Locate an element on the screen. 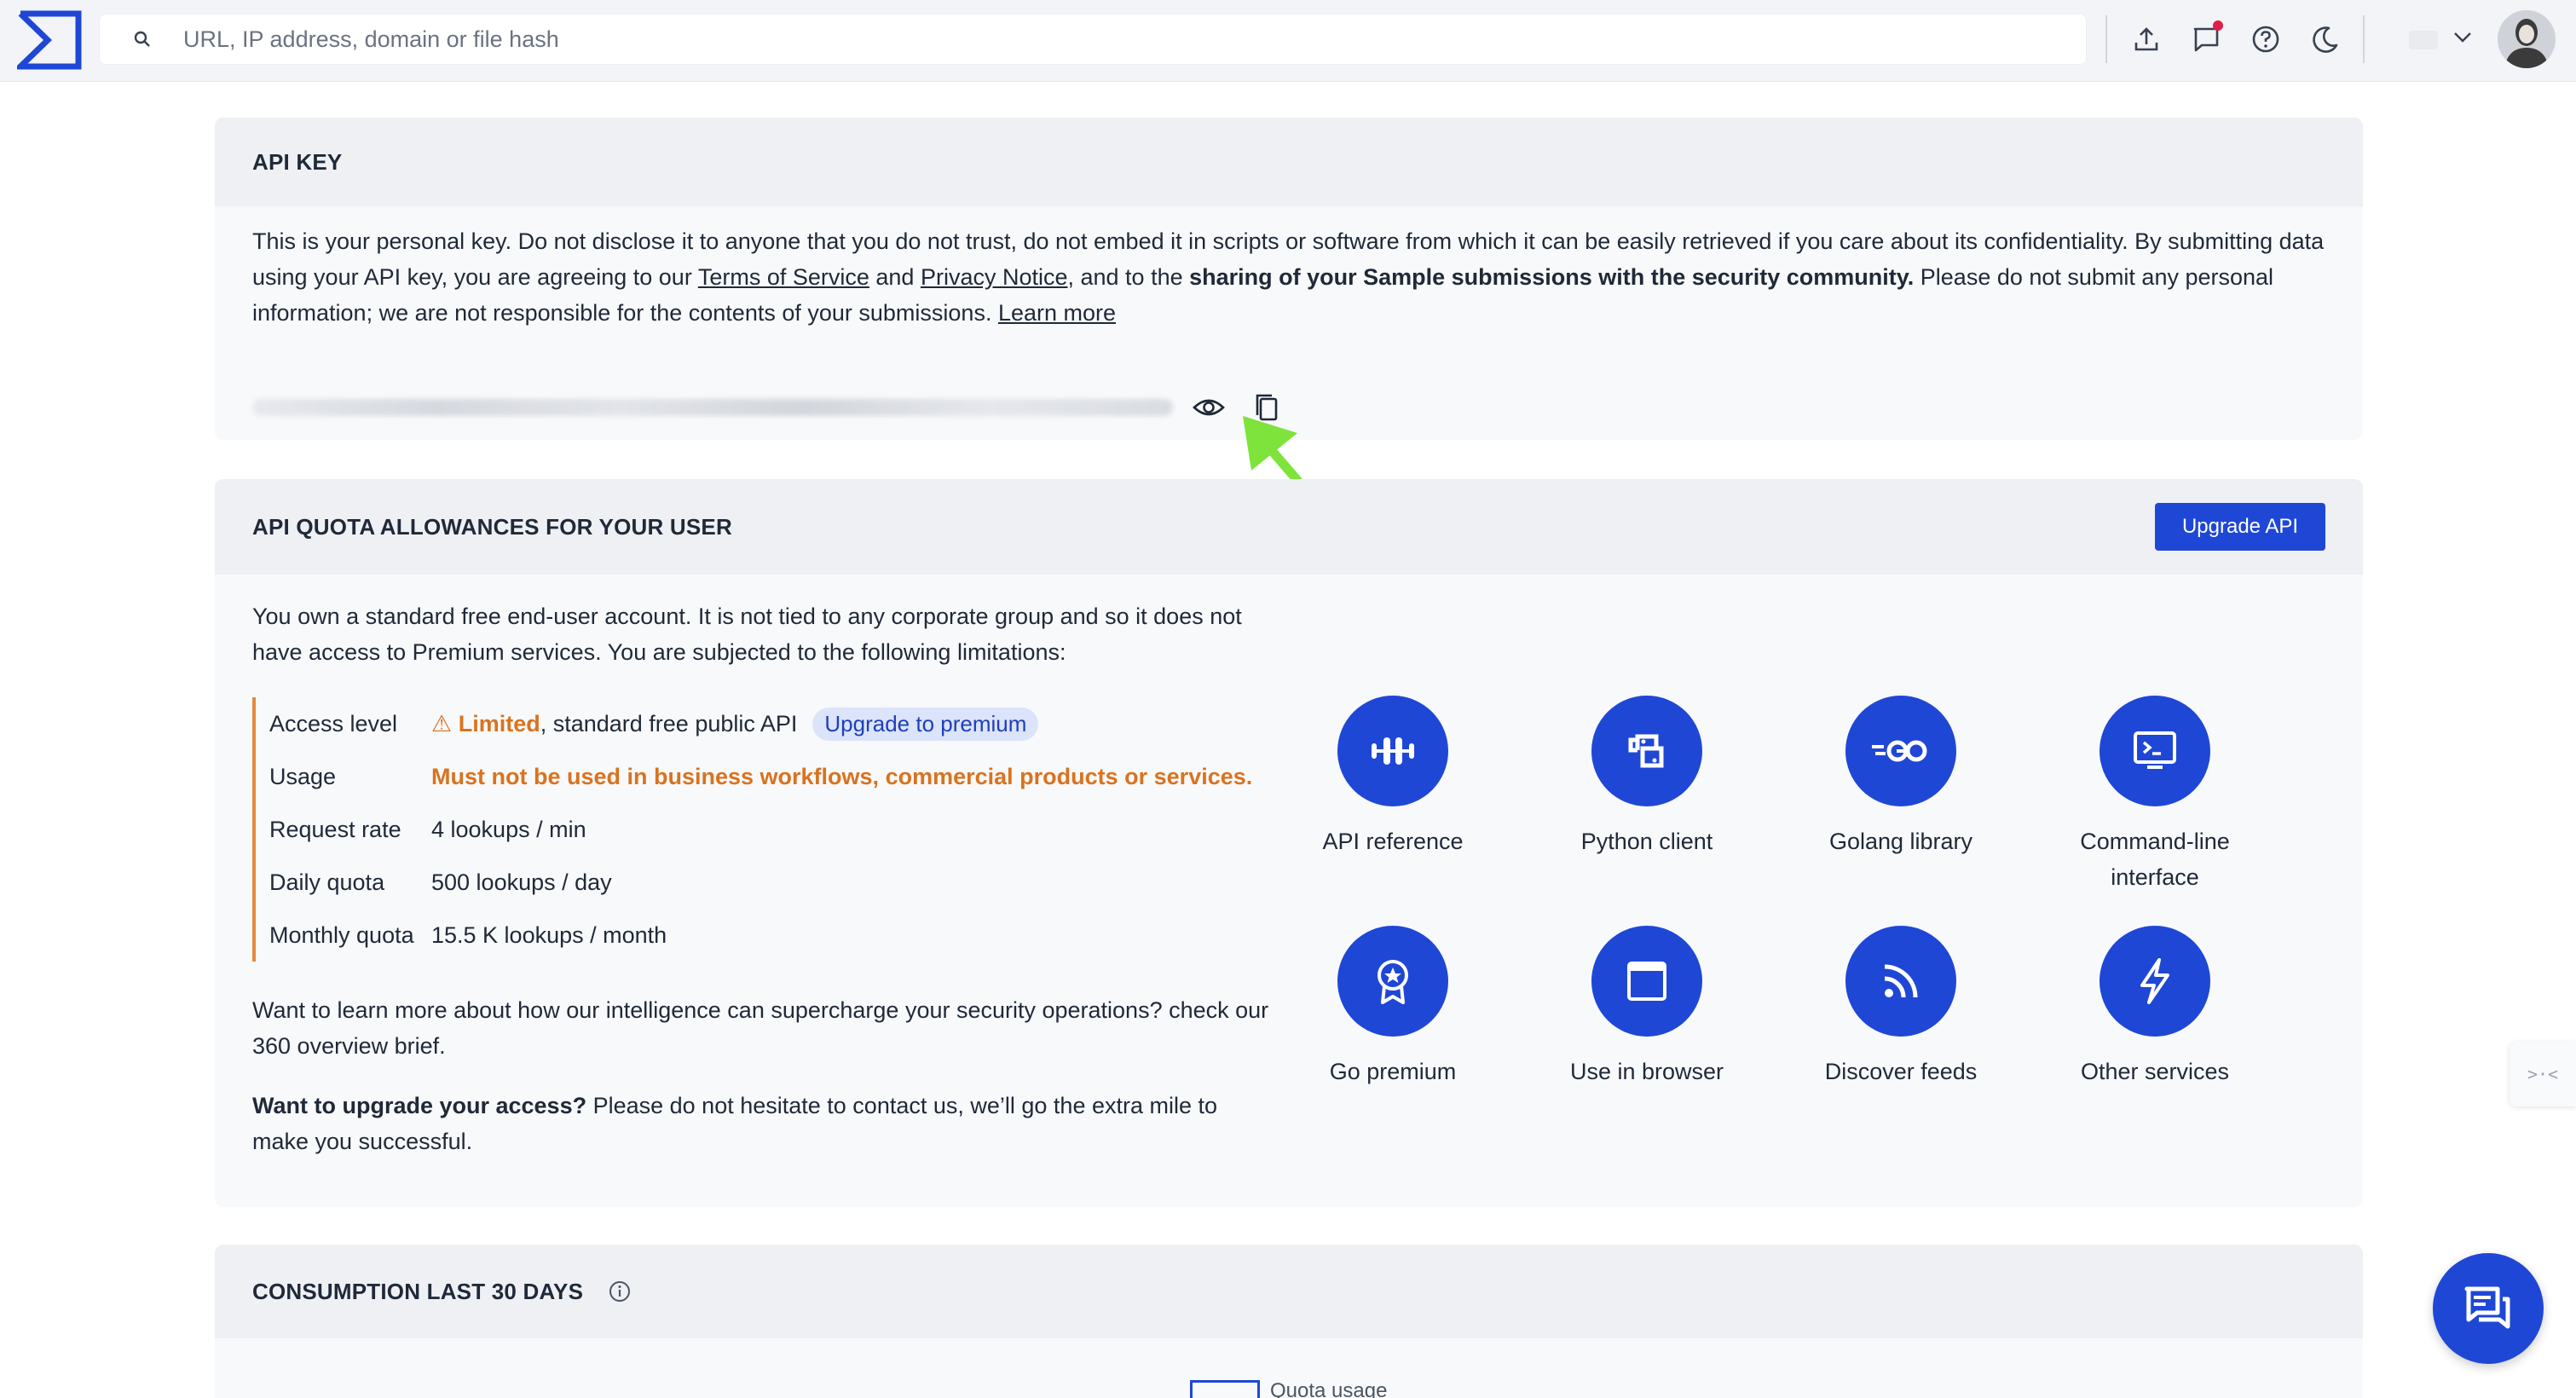 Image resolution: width=2576 pixels, height=1398 pixels. limit-label: Usage is located at coordinates (303, 776).